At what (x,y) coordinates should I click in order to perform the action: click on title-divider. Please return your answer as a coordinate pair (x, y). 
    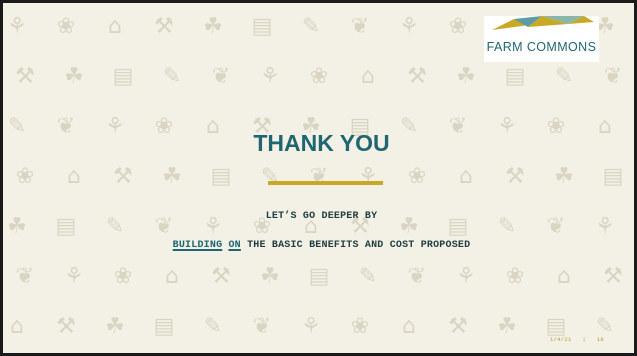
    Looking at the image, I should click on (325, 183).